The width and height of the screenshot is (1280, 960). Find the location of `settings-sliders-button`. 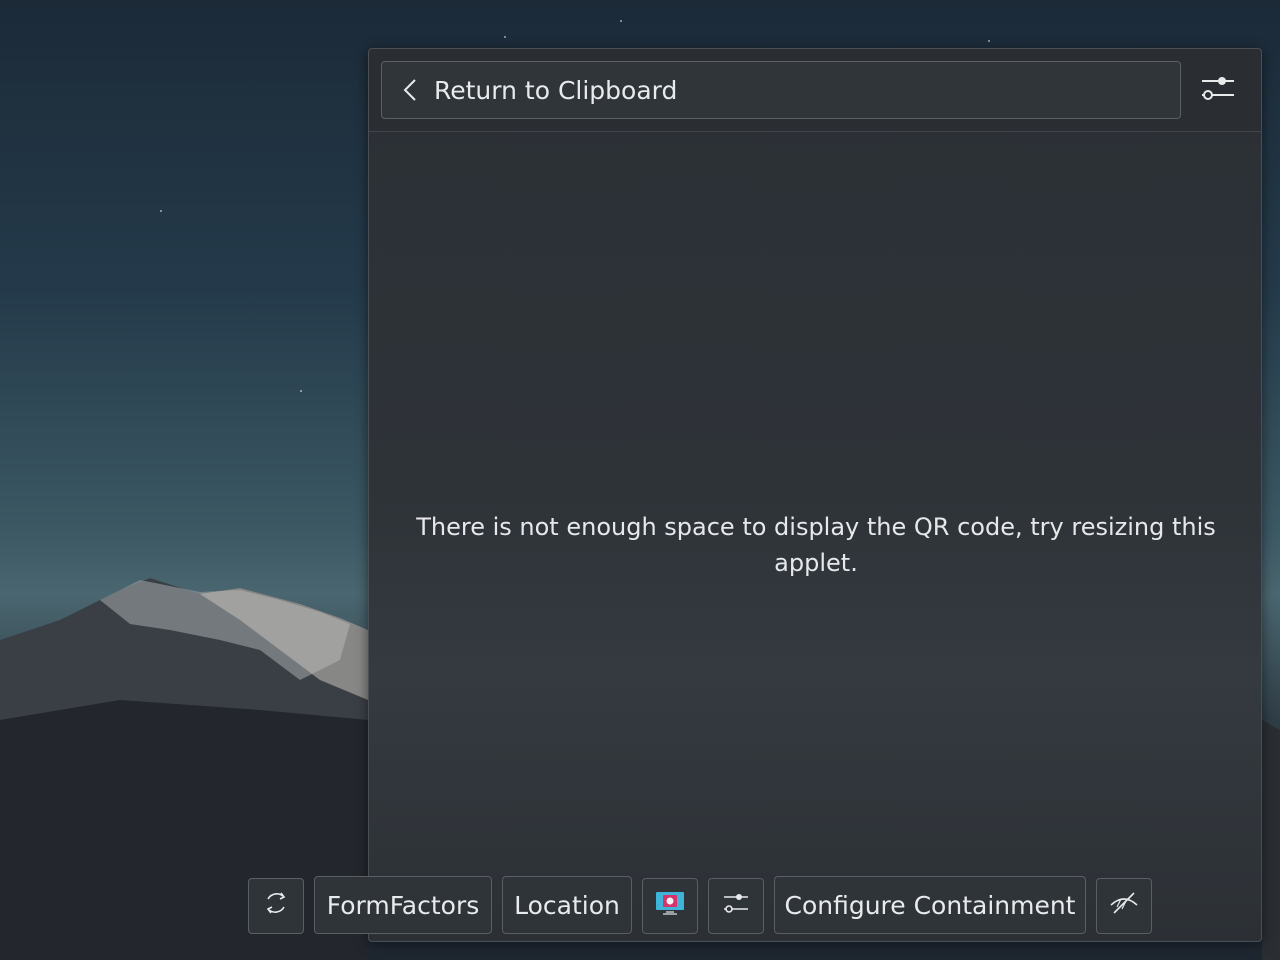

settings-sliders-button is located at coordinates (736, 906).